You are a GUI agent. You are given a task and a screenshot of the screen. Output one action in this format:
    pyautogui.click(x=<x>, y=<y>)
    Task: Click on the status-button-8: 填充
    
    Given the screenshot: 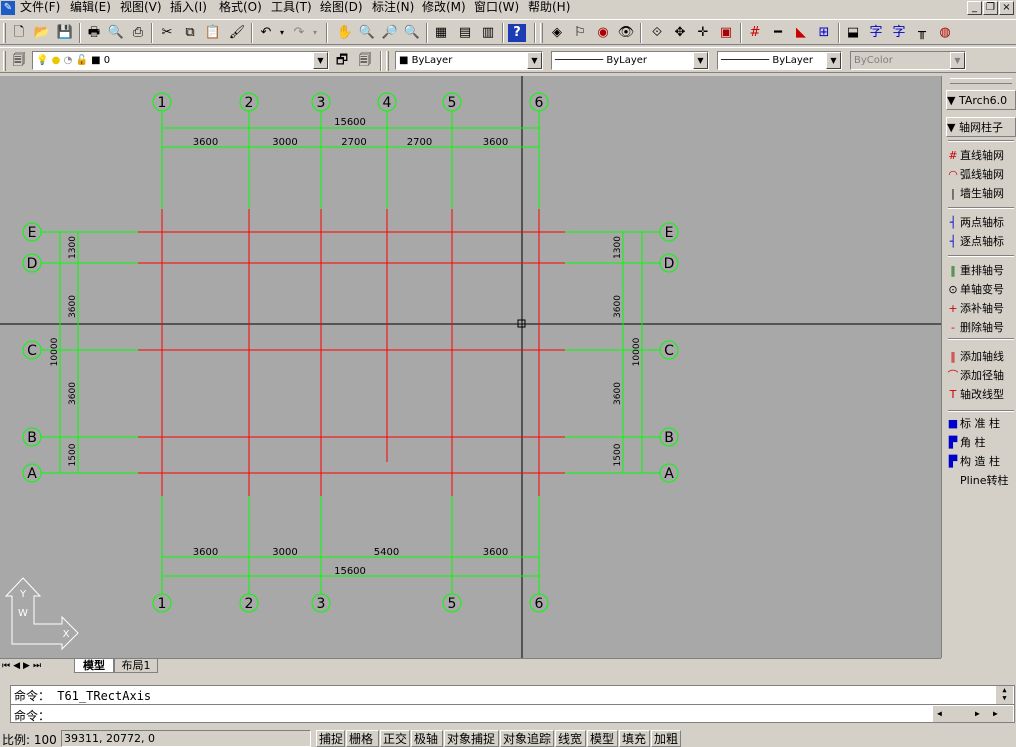 What is the action you would take?
    pyautogui.click(x=634, y=738)
    